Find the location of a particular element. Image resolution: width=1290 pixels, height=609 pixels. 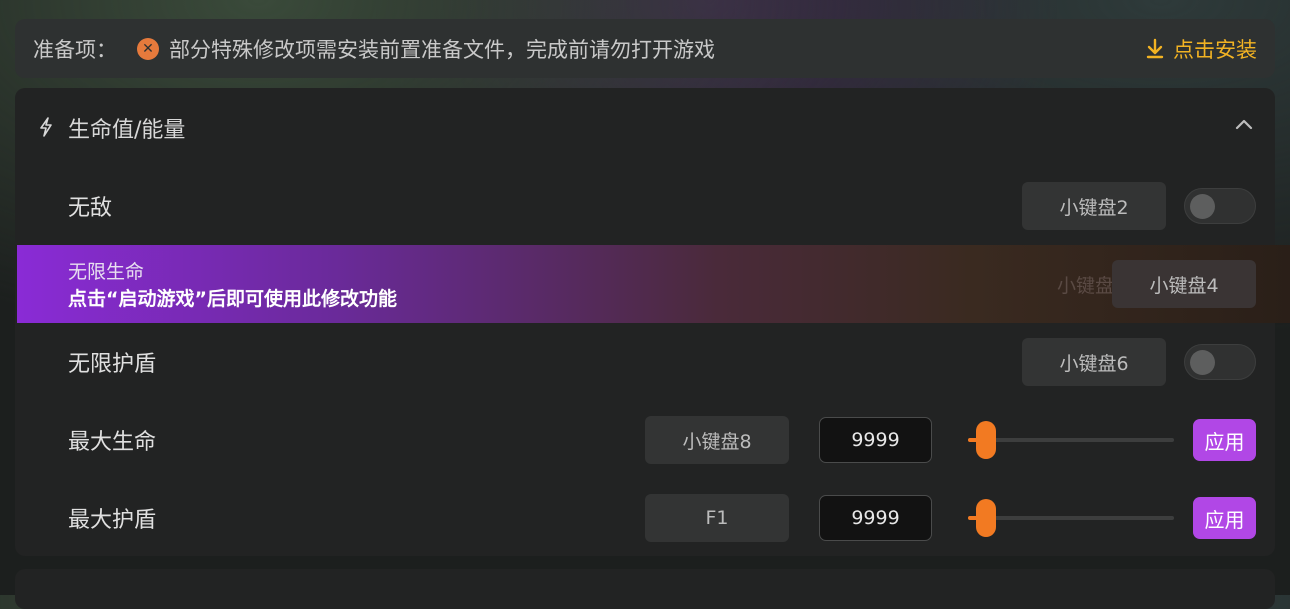

max-shield-slider is located at coordinates (1071, 518).